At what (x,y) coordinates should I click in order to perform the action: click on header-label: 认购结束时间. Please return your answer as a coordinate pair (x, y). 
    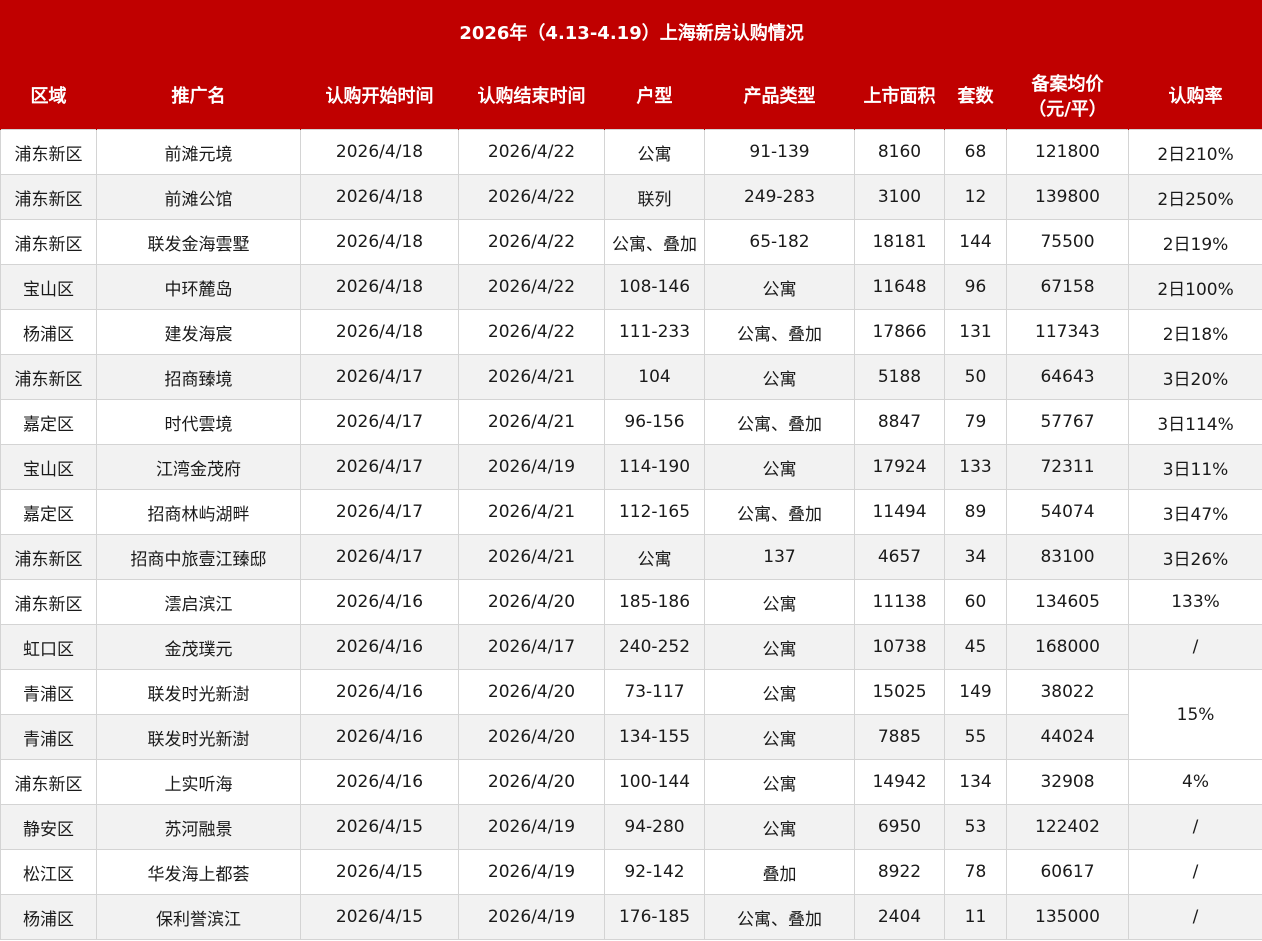
    Looking at the image, I should click on (531, 96).